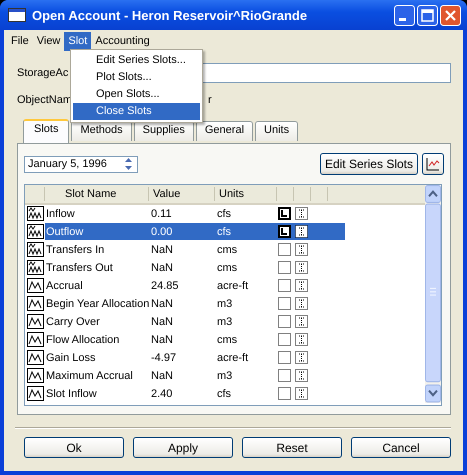 The width and height of the screenshot is (467, 475). I want to click on plot-button, so click(433, 164).